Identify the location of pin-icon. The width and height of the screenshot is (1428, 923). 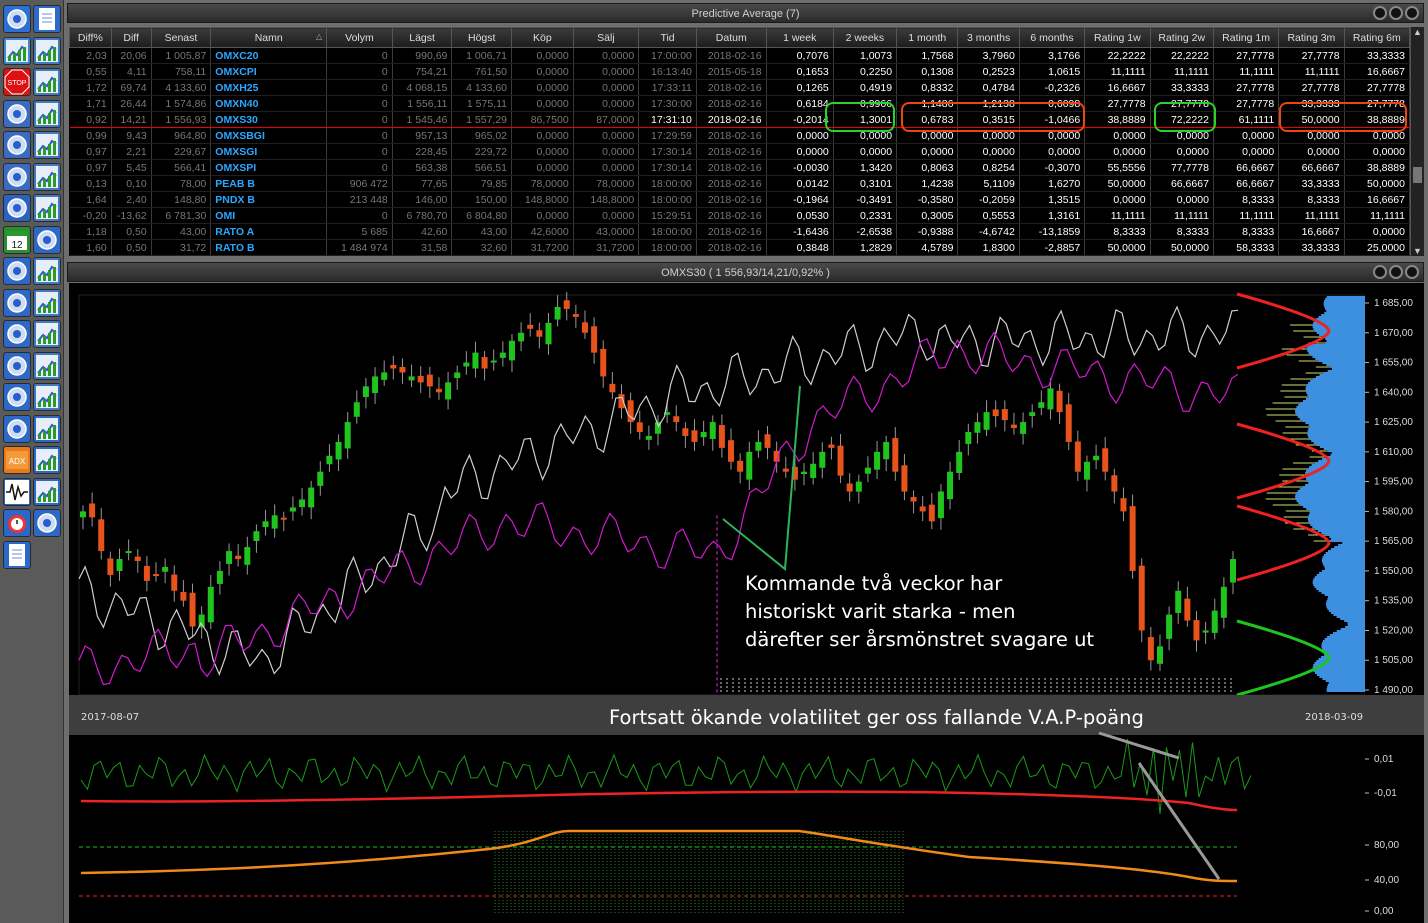
(17, 145).